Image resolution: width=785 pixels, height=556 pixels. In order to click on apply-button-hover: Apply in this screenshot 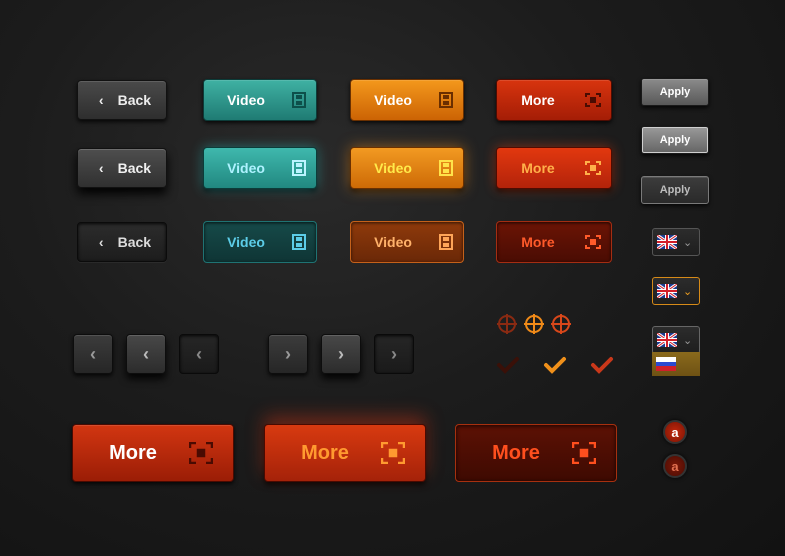, I will do `click(675, 140)`.